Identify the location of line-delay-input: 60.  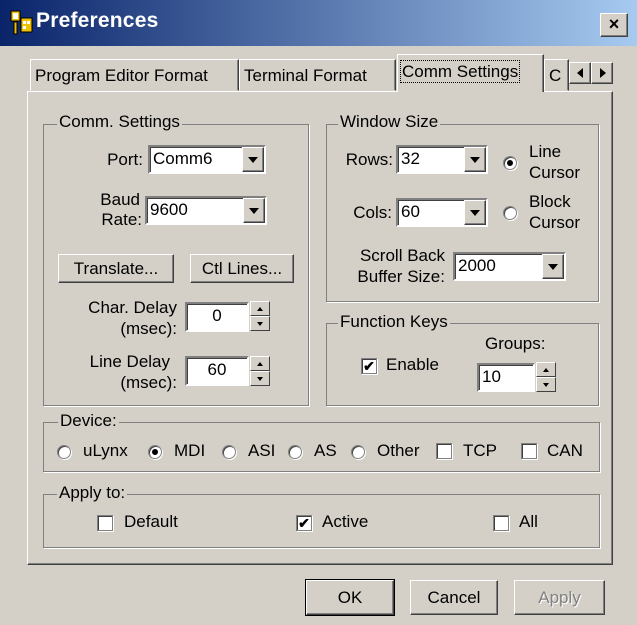
(217, 371).